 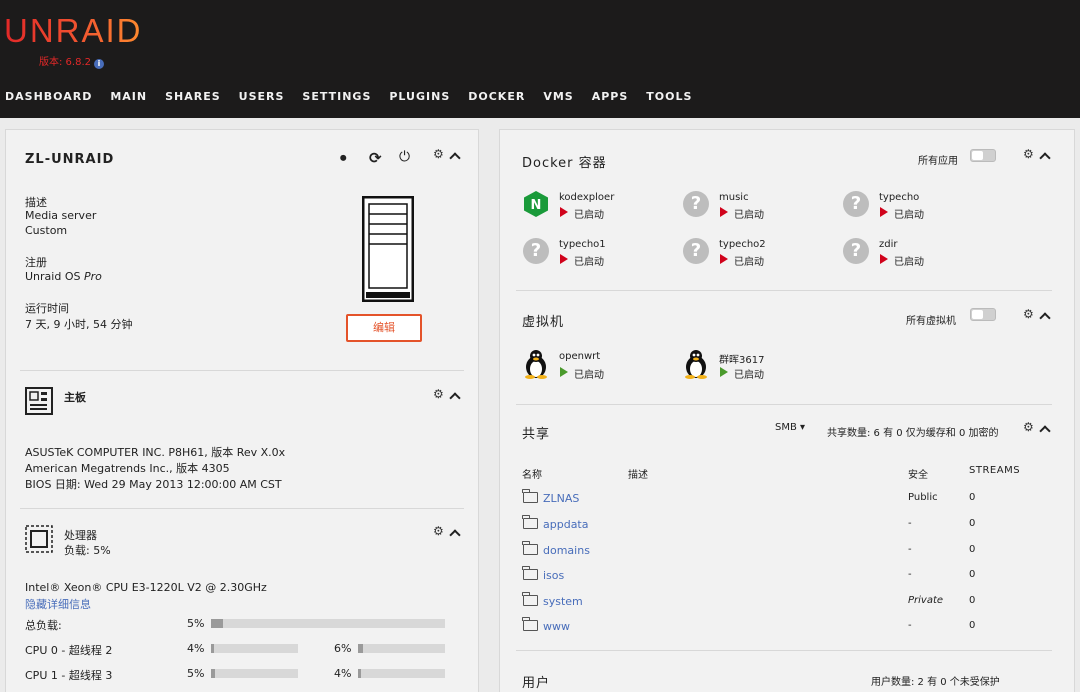 What do you see at coordinates (582, 244) in the screenshot?
I see `container-name: typecho1` at bounding box center [582, 244].